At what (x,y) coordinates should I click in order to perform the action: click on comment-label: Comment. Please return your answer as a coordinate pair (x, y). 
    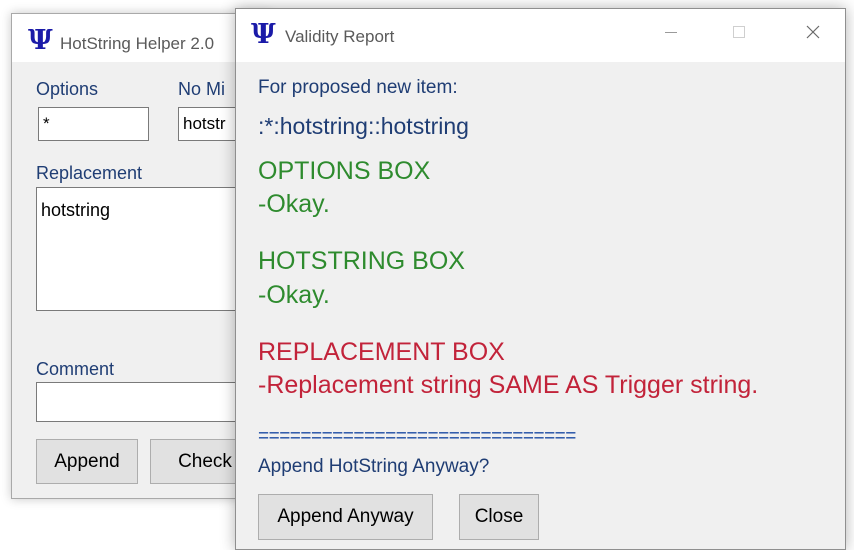
    Looking at the image, I should click on (75, 369).